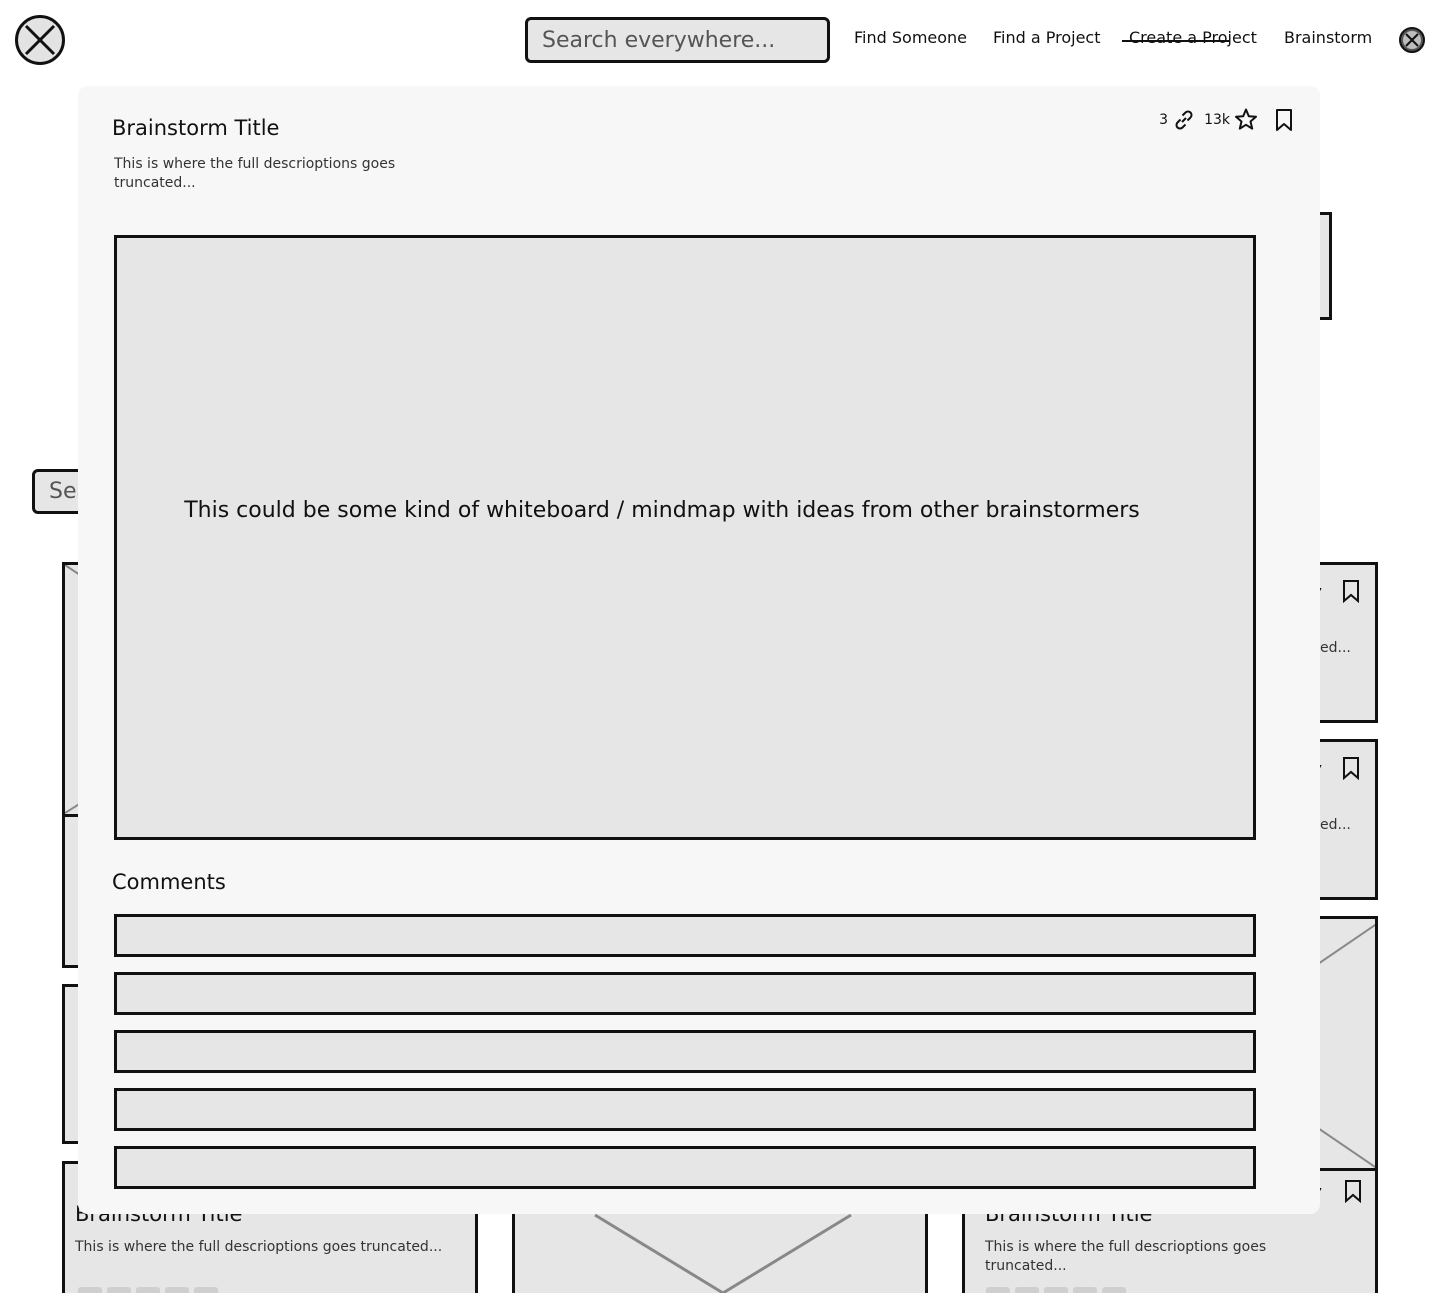  I want to click on nav-brainstorm: Brainstorm, so click(1328, 37).